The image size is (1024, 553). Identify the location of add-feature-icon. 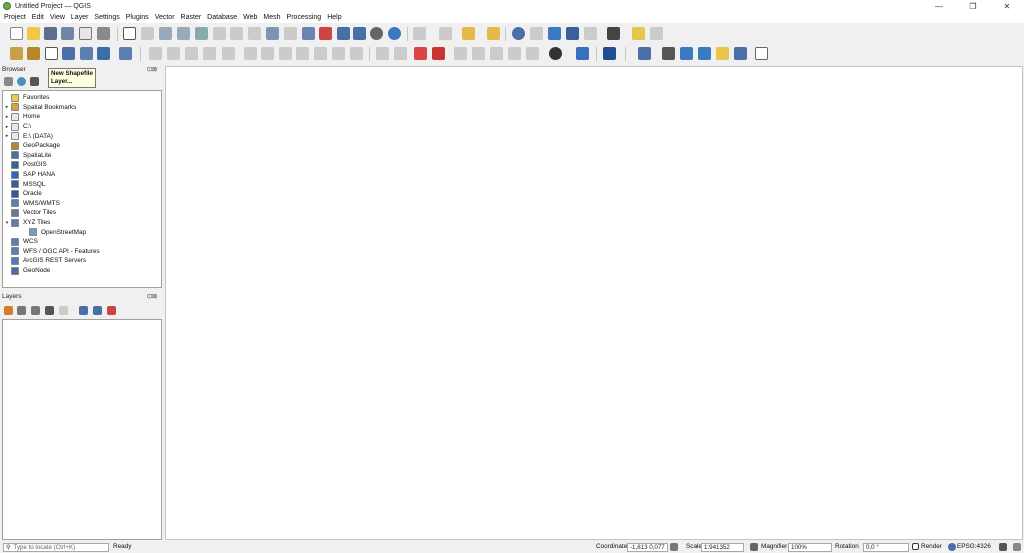
(209, 53).